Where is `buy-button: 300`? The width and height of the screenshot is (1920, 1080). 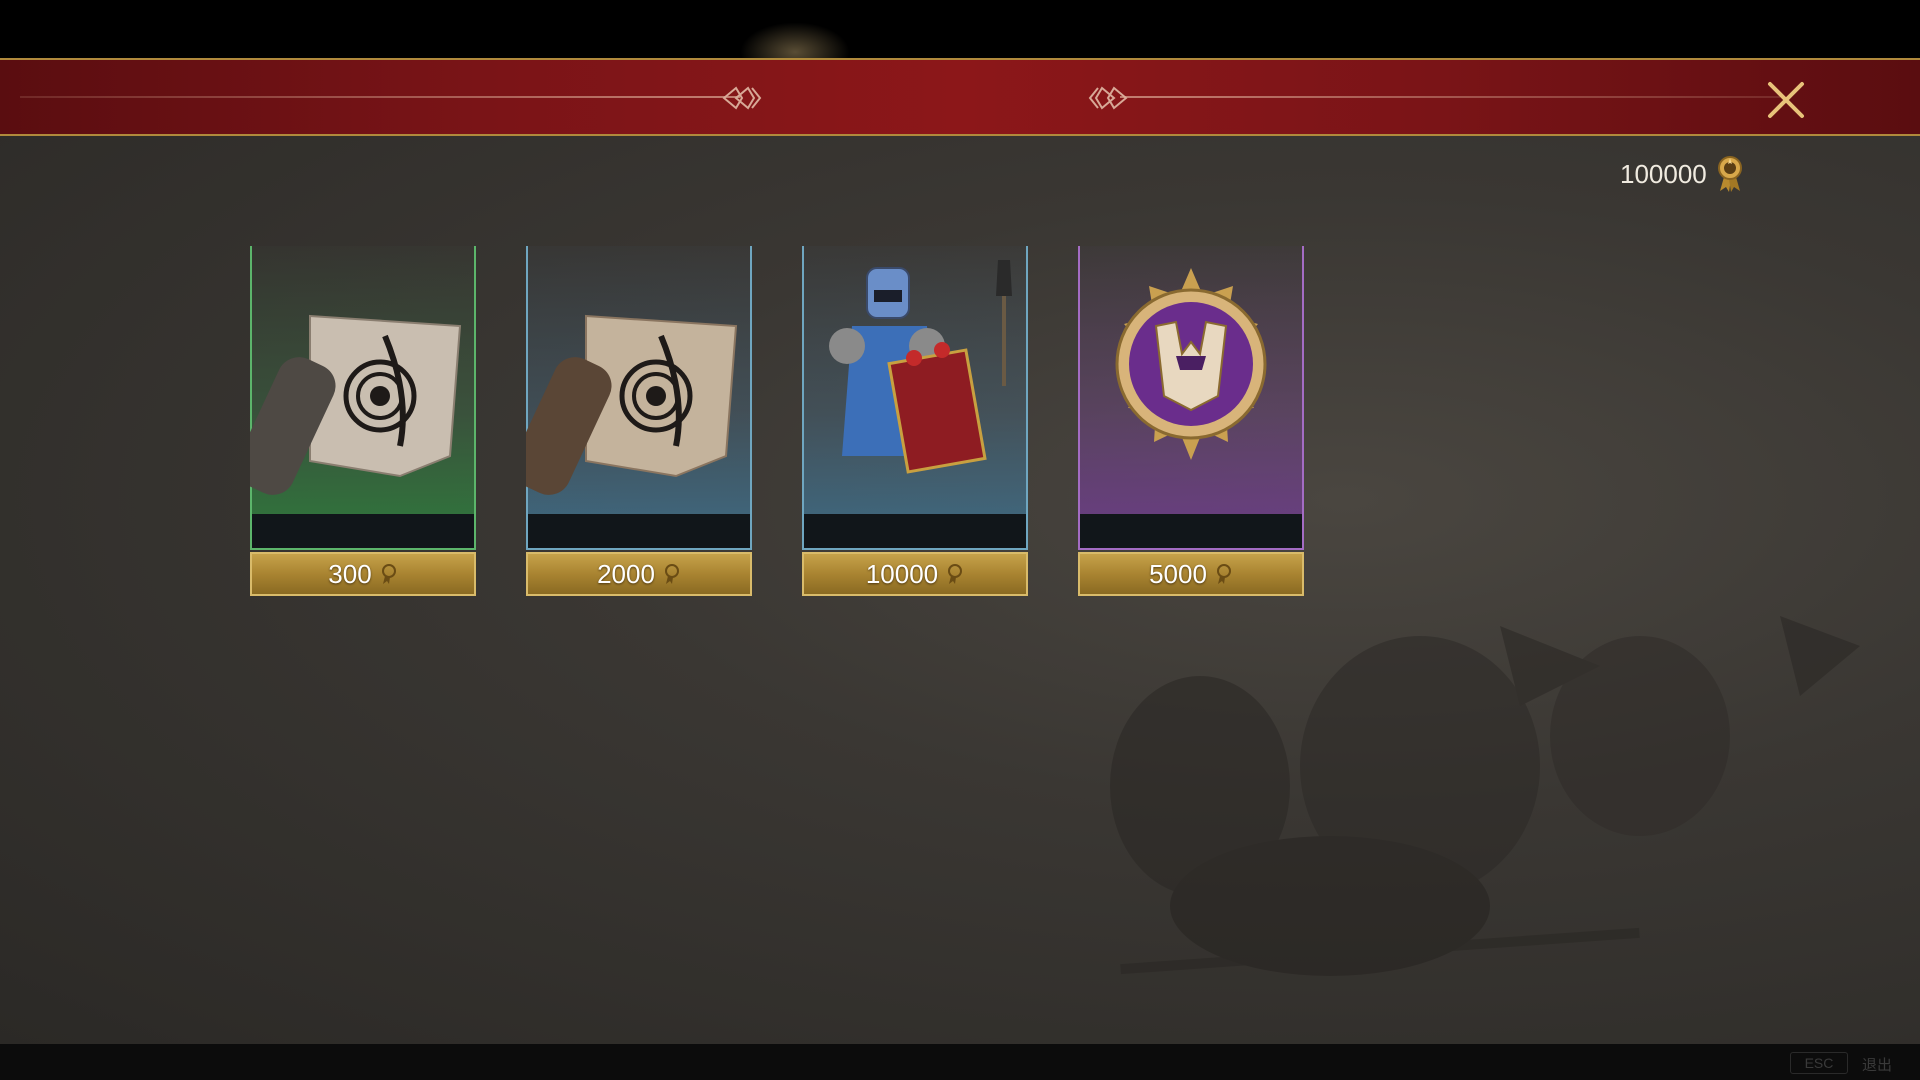
buy-button: 300 is located at coordinates (363, 574).